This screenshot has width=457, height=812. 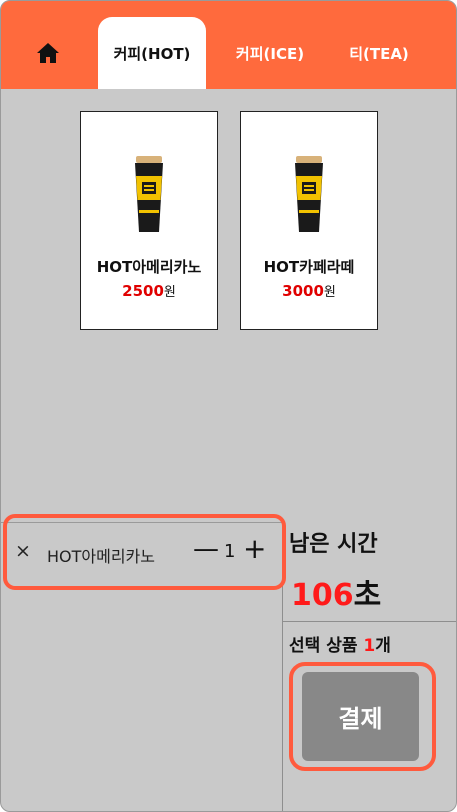 What do you see at coordinates (206, 549) in the screenshot?
I see `minus-icon: —` at bounding box center [206, 549].